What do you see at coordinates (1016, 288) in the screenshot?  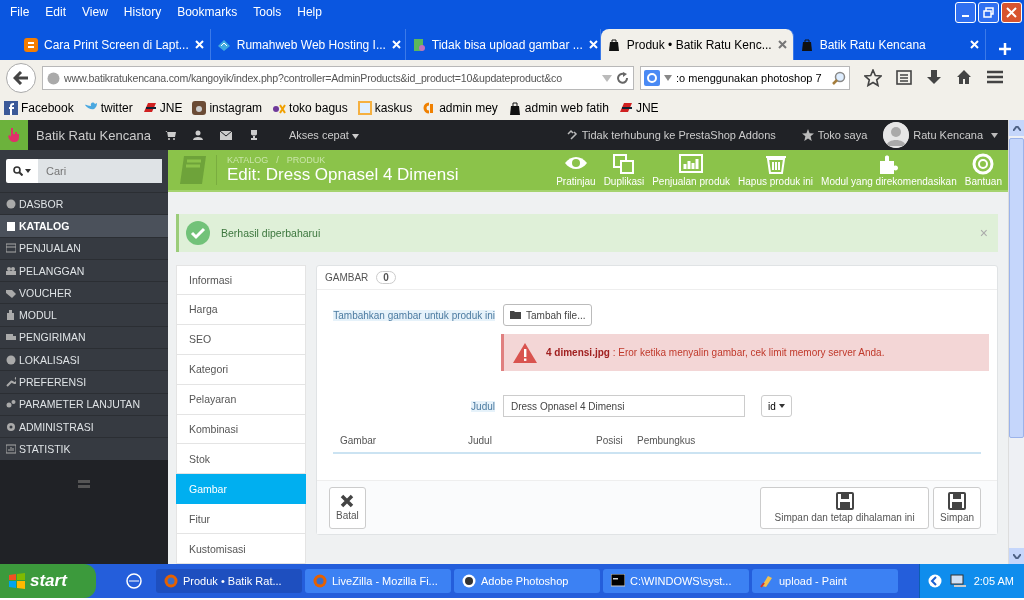 I see `scrollbar-thumb` at bounding box center [1016, 288].